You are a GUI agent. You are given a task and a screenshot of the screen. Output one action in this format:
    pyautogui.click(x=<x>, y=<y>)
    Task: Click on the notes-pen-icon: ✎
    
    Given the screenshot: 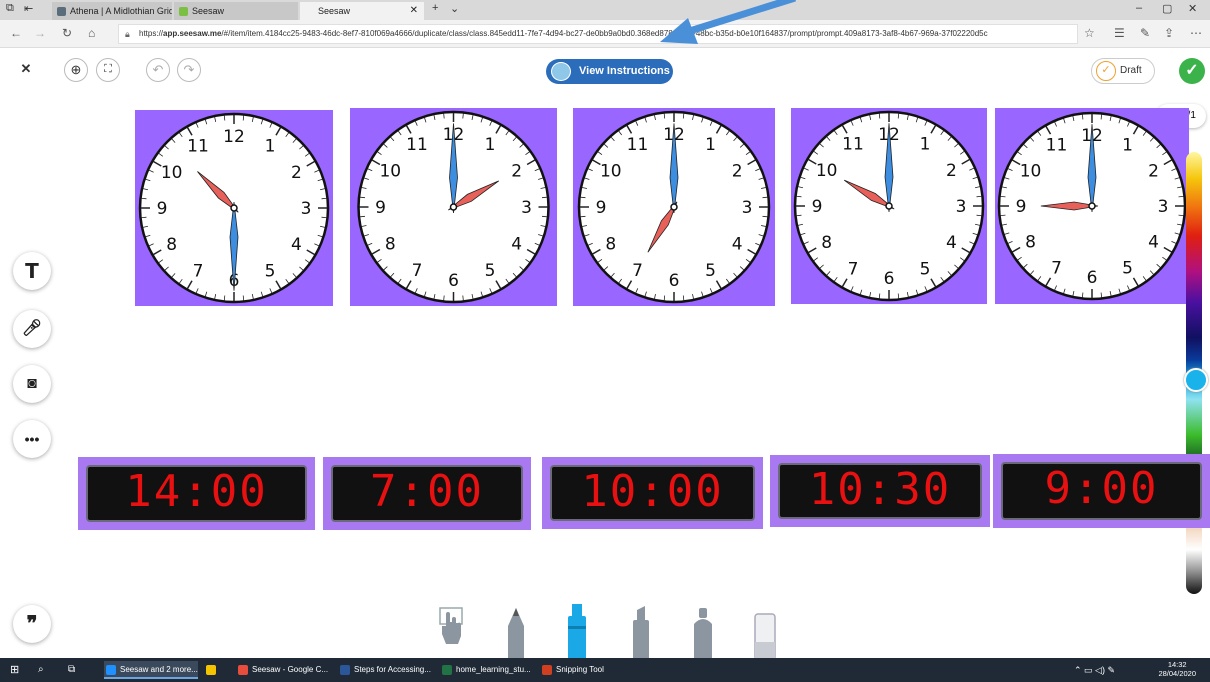 What is the action you would take?
    pyautogui.click(x=1145, y=33)
    